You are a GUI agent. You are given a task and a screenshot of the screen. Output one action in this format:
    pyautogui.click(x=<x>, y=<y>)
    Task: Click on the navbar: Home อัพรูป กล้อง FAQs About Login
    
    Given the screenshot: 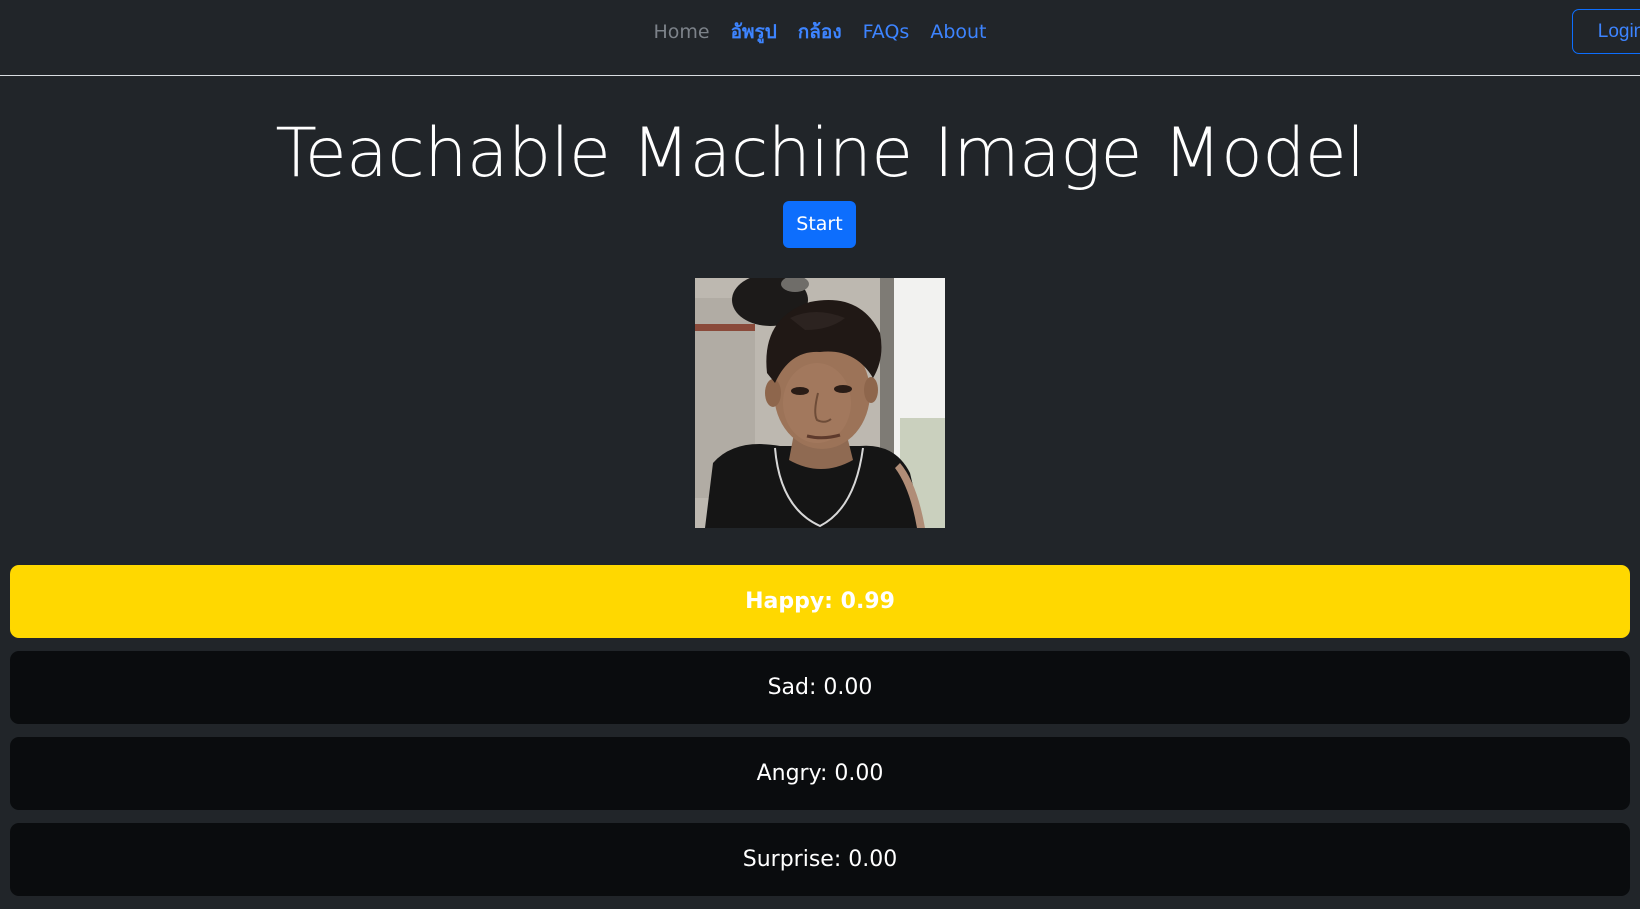 What is the action you would take?
    pyautogui.click(x=820, y=38)
    